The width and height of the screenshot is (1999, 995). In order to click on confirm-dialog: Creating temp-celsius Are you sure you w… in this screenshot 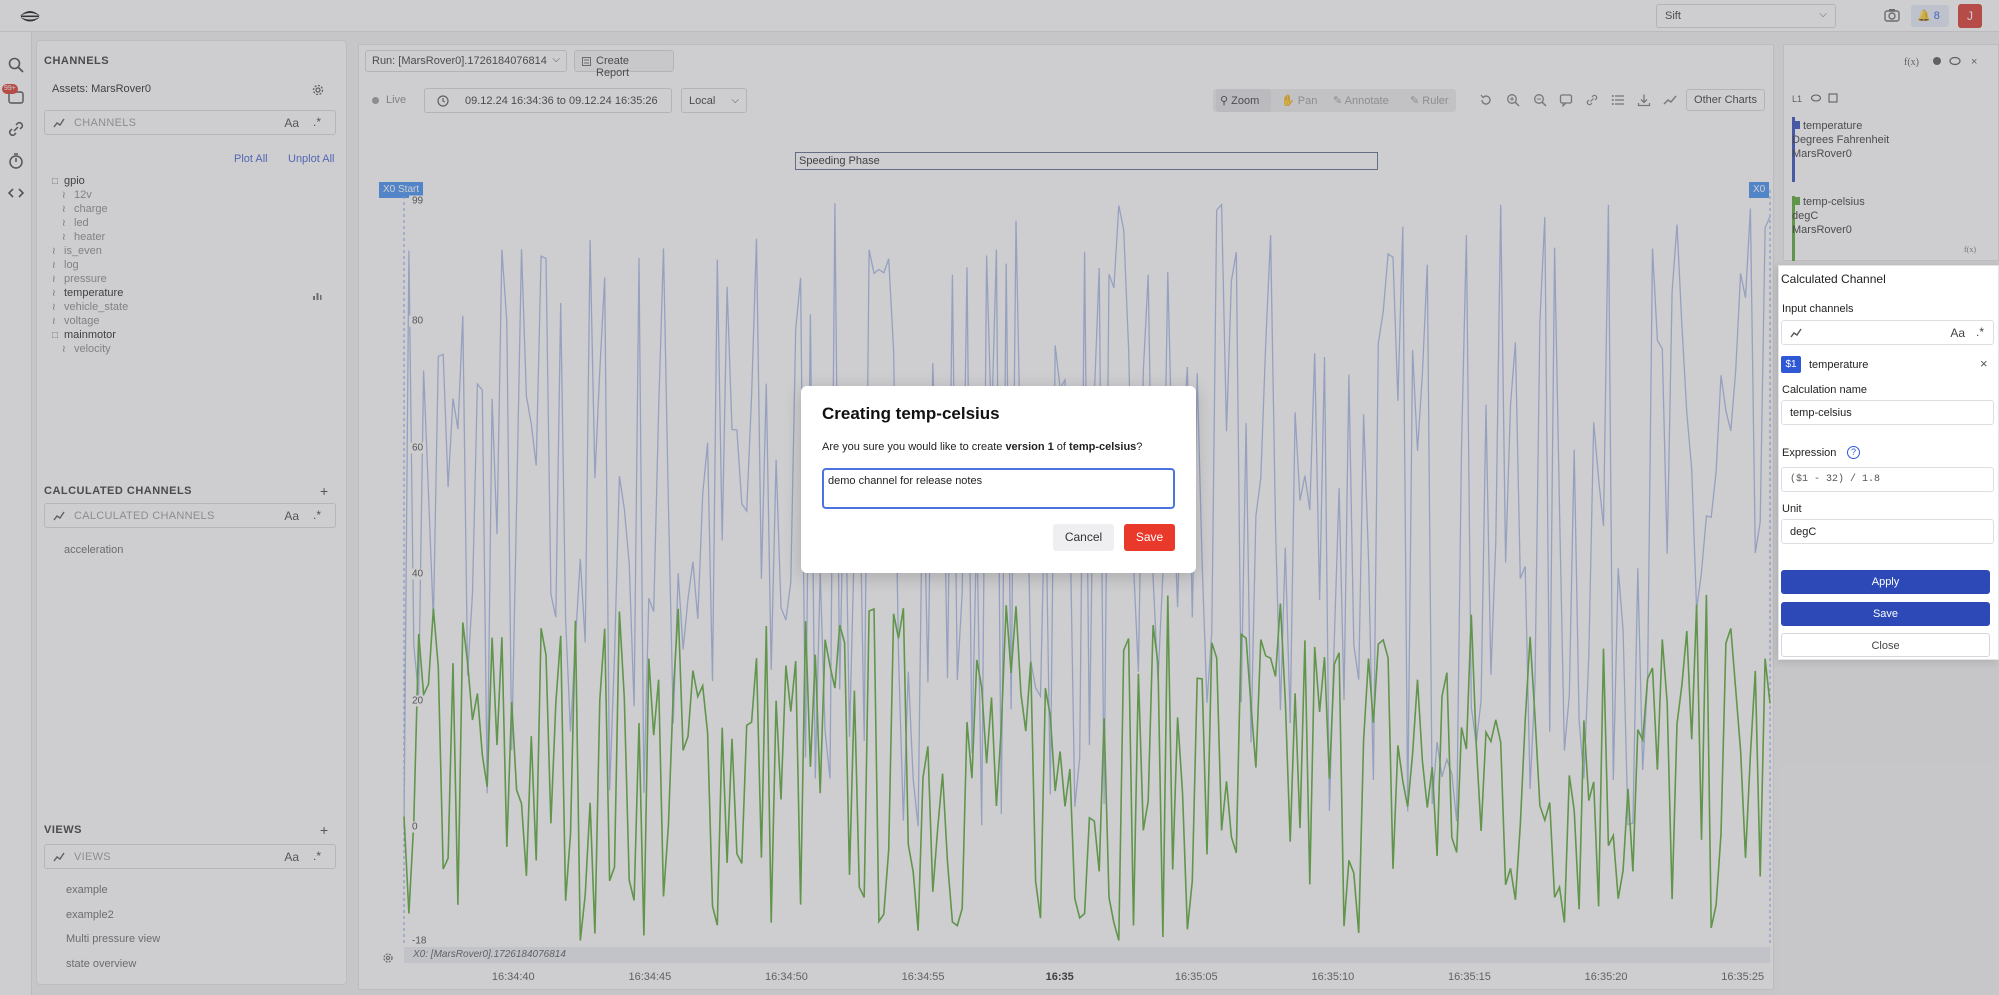, I will do `click(998, 479)`.